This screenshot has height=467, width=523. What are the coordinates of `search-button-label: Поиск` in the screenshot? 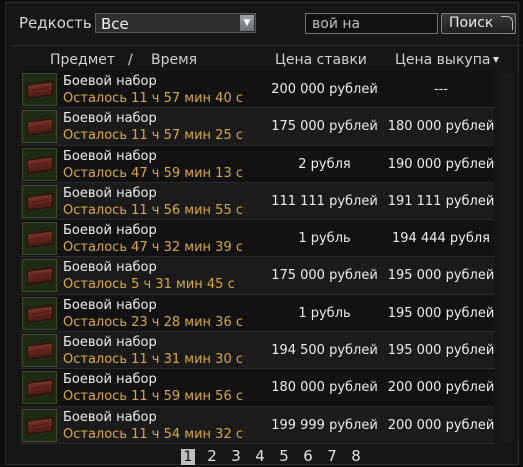 It's located at (471, 23).